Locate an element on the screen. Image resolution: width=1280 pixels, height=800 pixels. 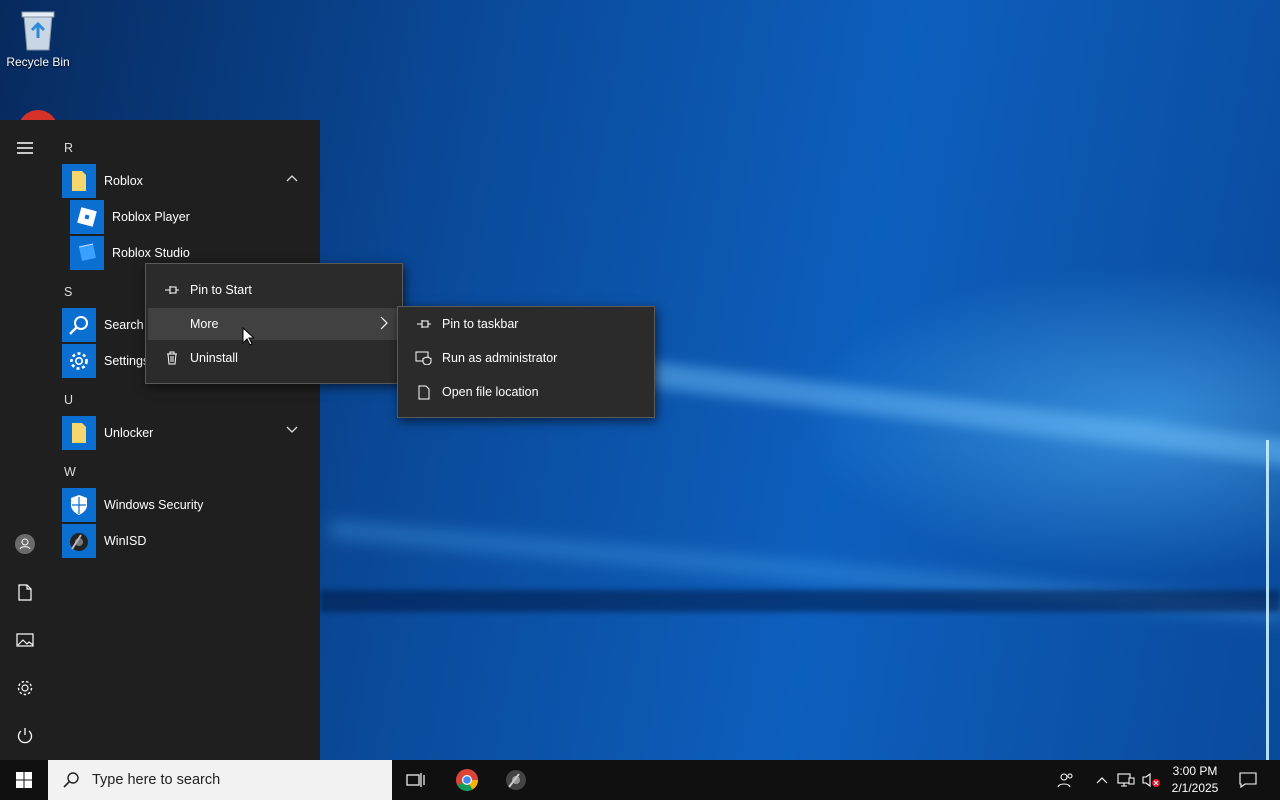
app-winisd: WinISD is located at coordinates (187, 541).